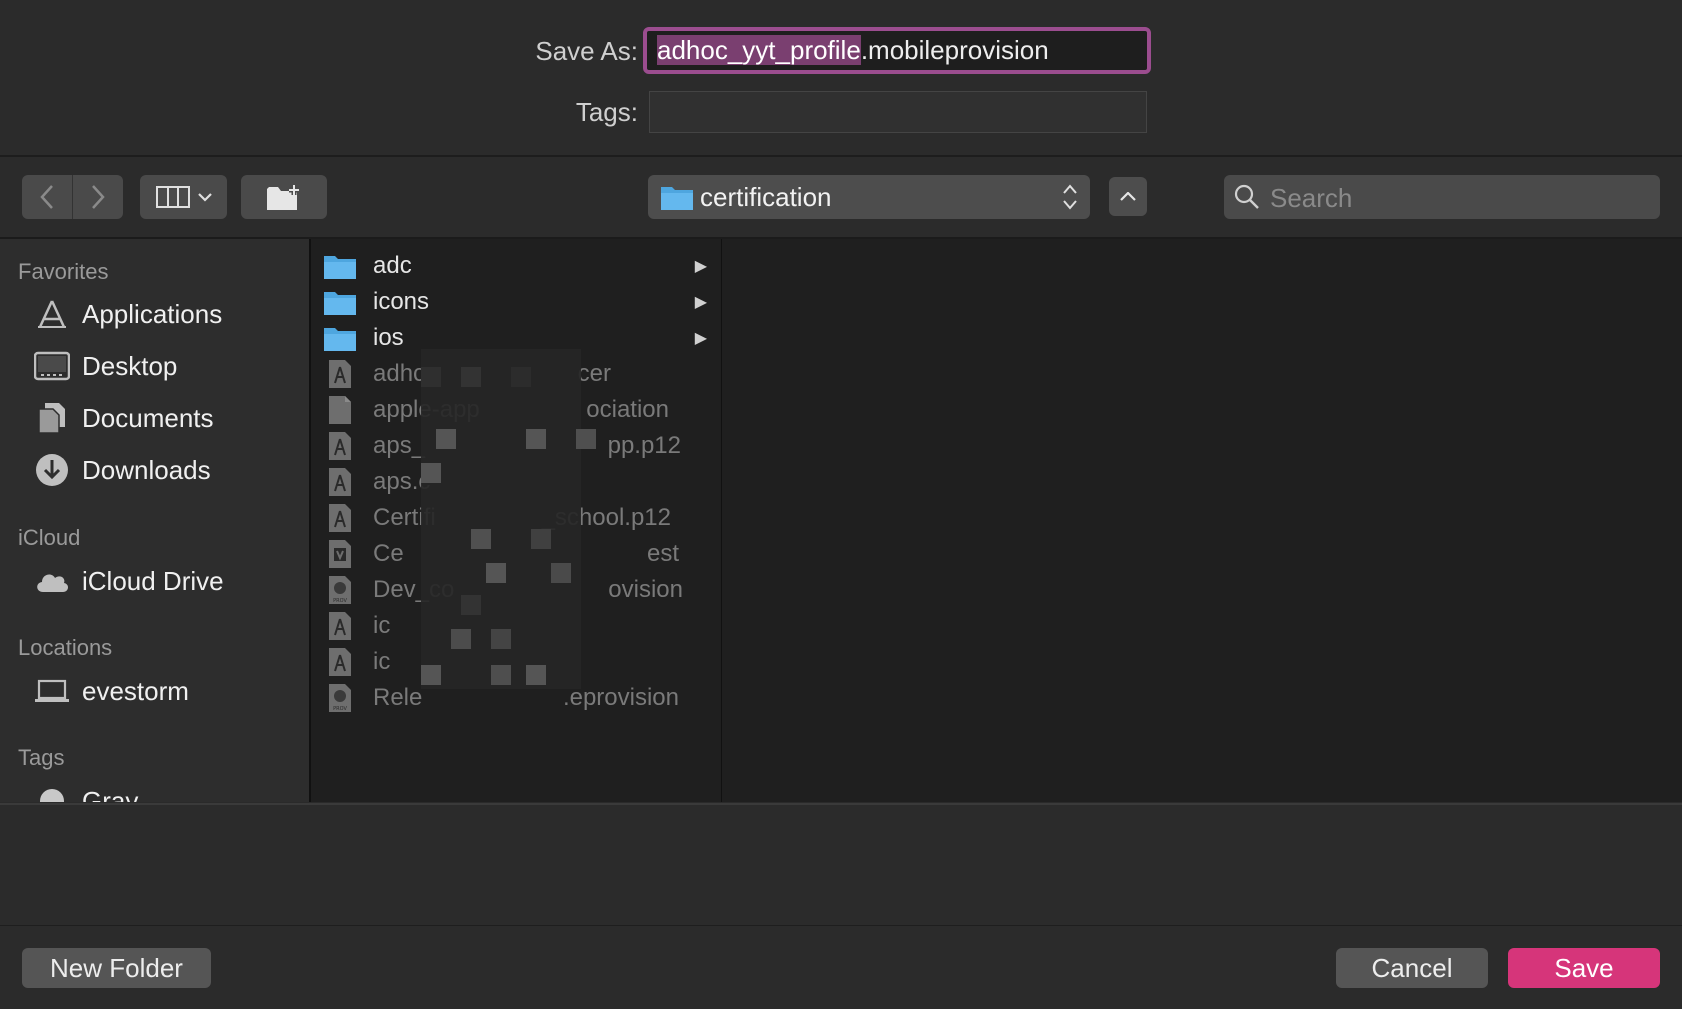 The width and height of the screenshot is (1682, 1009). I want to click on sidebar-item-label: Gray, so click(110, 794).